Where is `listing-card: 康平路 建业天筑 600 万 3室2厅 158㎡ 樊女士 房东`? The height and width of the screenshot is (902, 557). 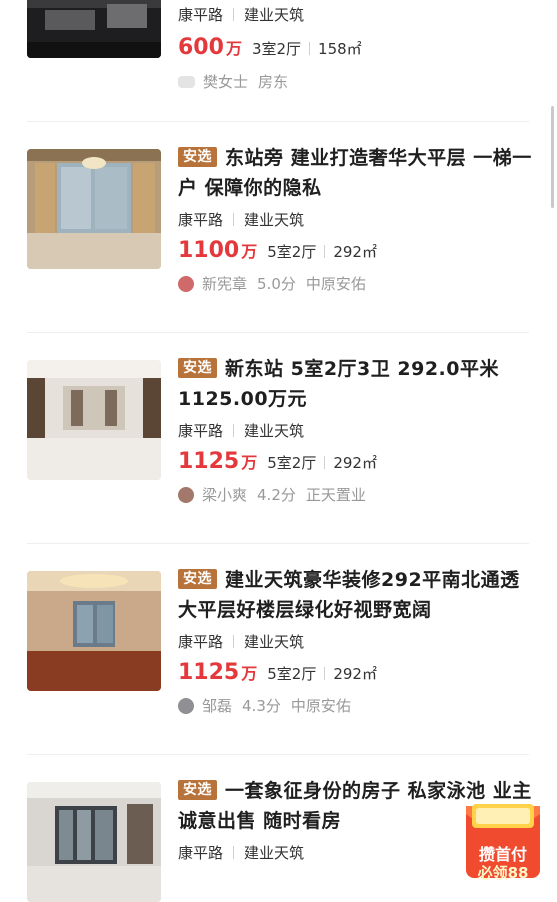 listing-card: 康平路 建业天筑 600 万 3室2厅 158㎡ 樊女士 房东 is located at coordinates (278, 59).